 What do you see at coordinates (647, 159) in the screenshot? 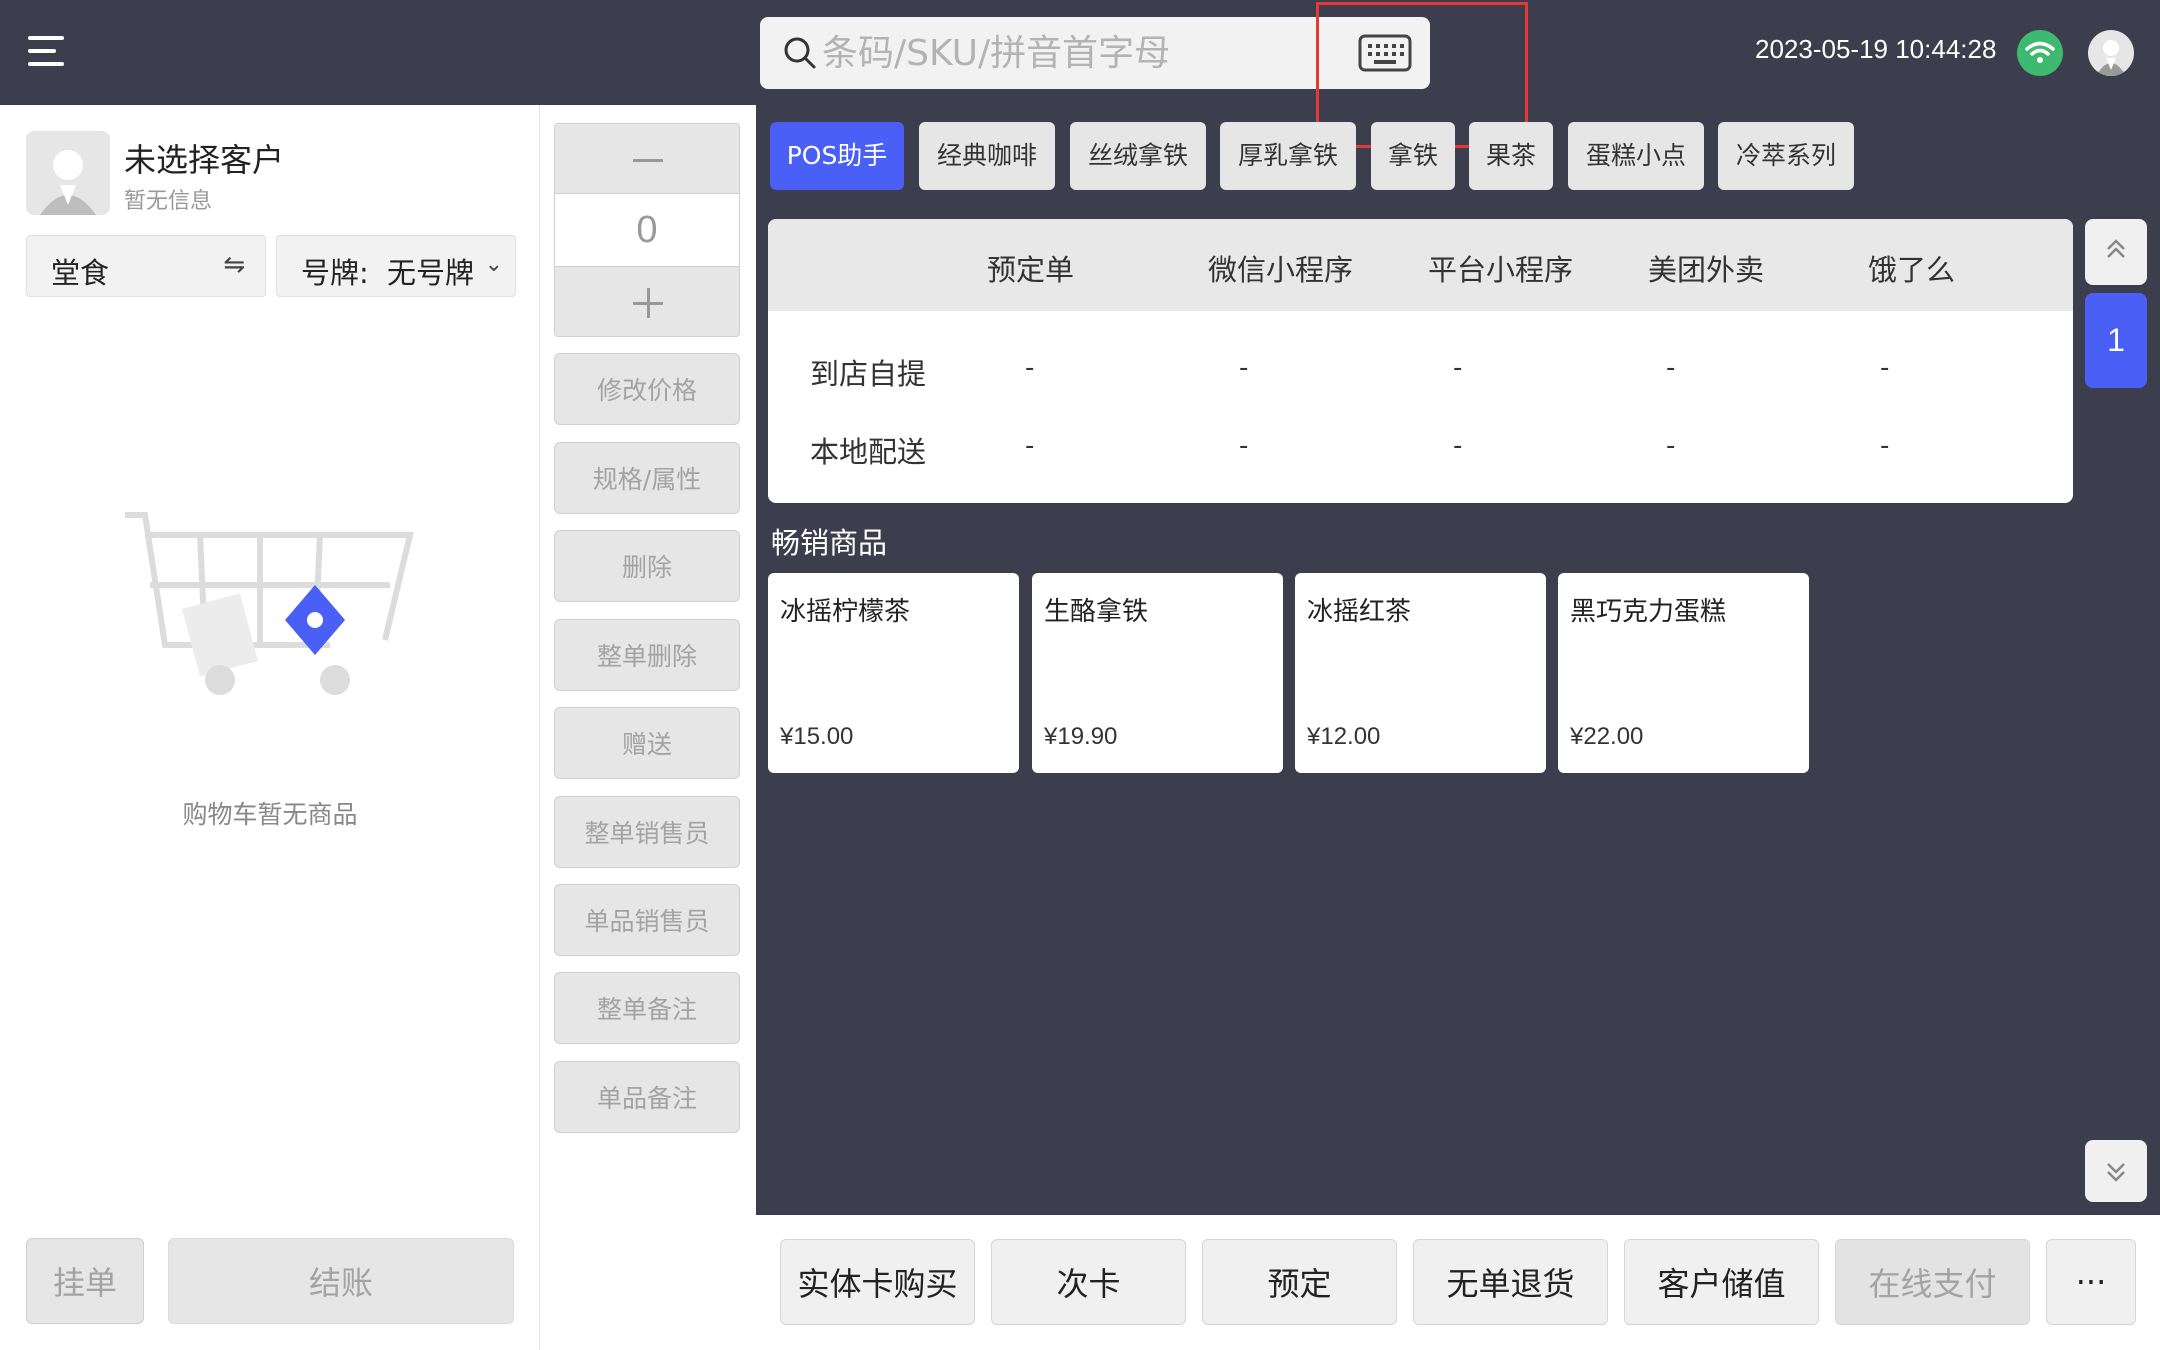
I see `decrease-button` at bounding box center [647, 159].